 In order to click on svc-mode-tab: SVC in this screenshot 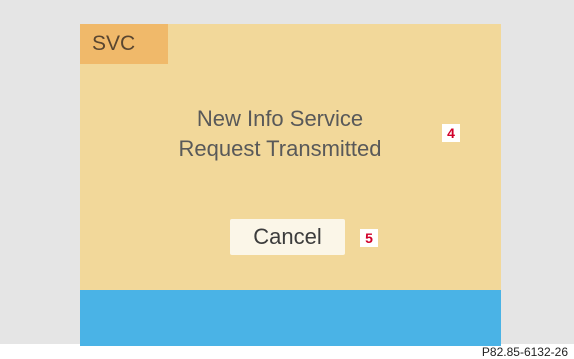, I will do `click(124, 44)`.